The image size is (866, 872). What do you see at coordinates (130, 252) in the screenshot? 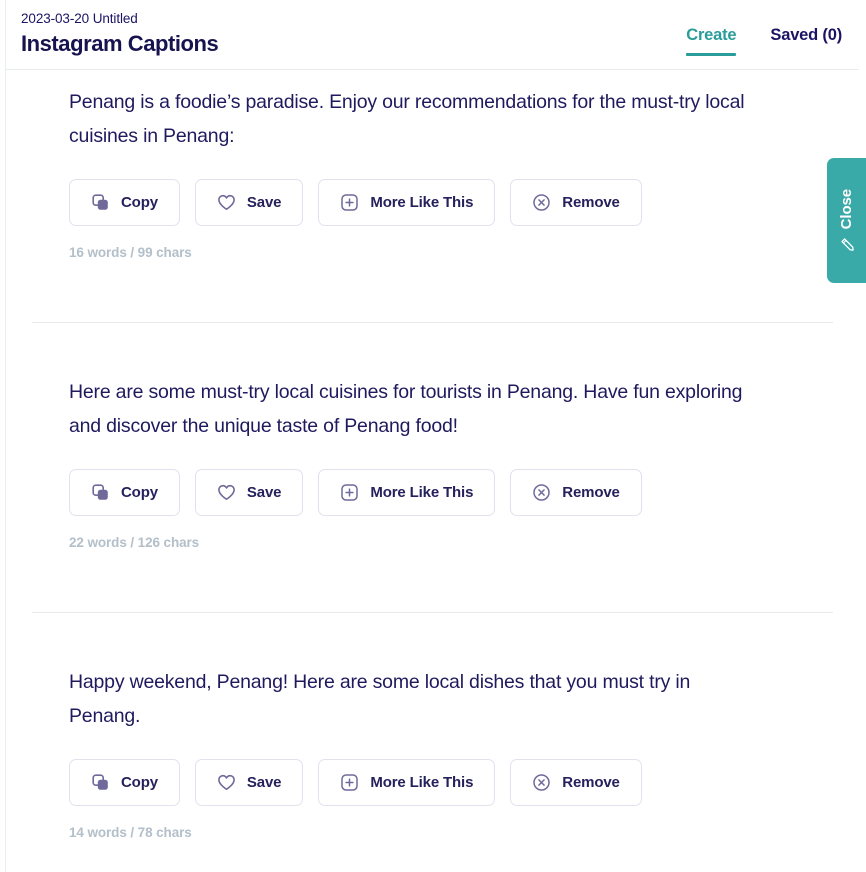
I see `word-char-count: 16 words / 99 chars` at bounding box center [130, 252].